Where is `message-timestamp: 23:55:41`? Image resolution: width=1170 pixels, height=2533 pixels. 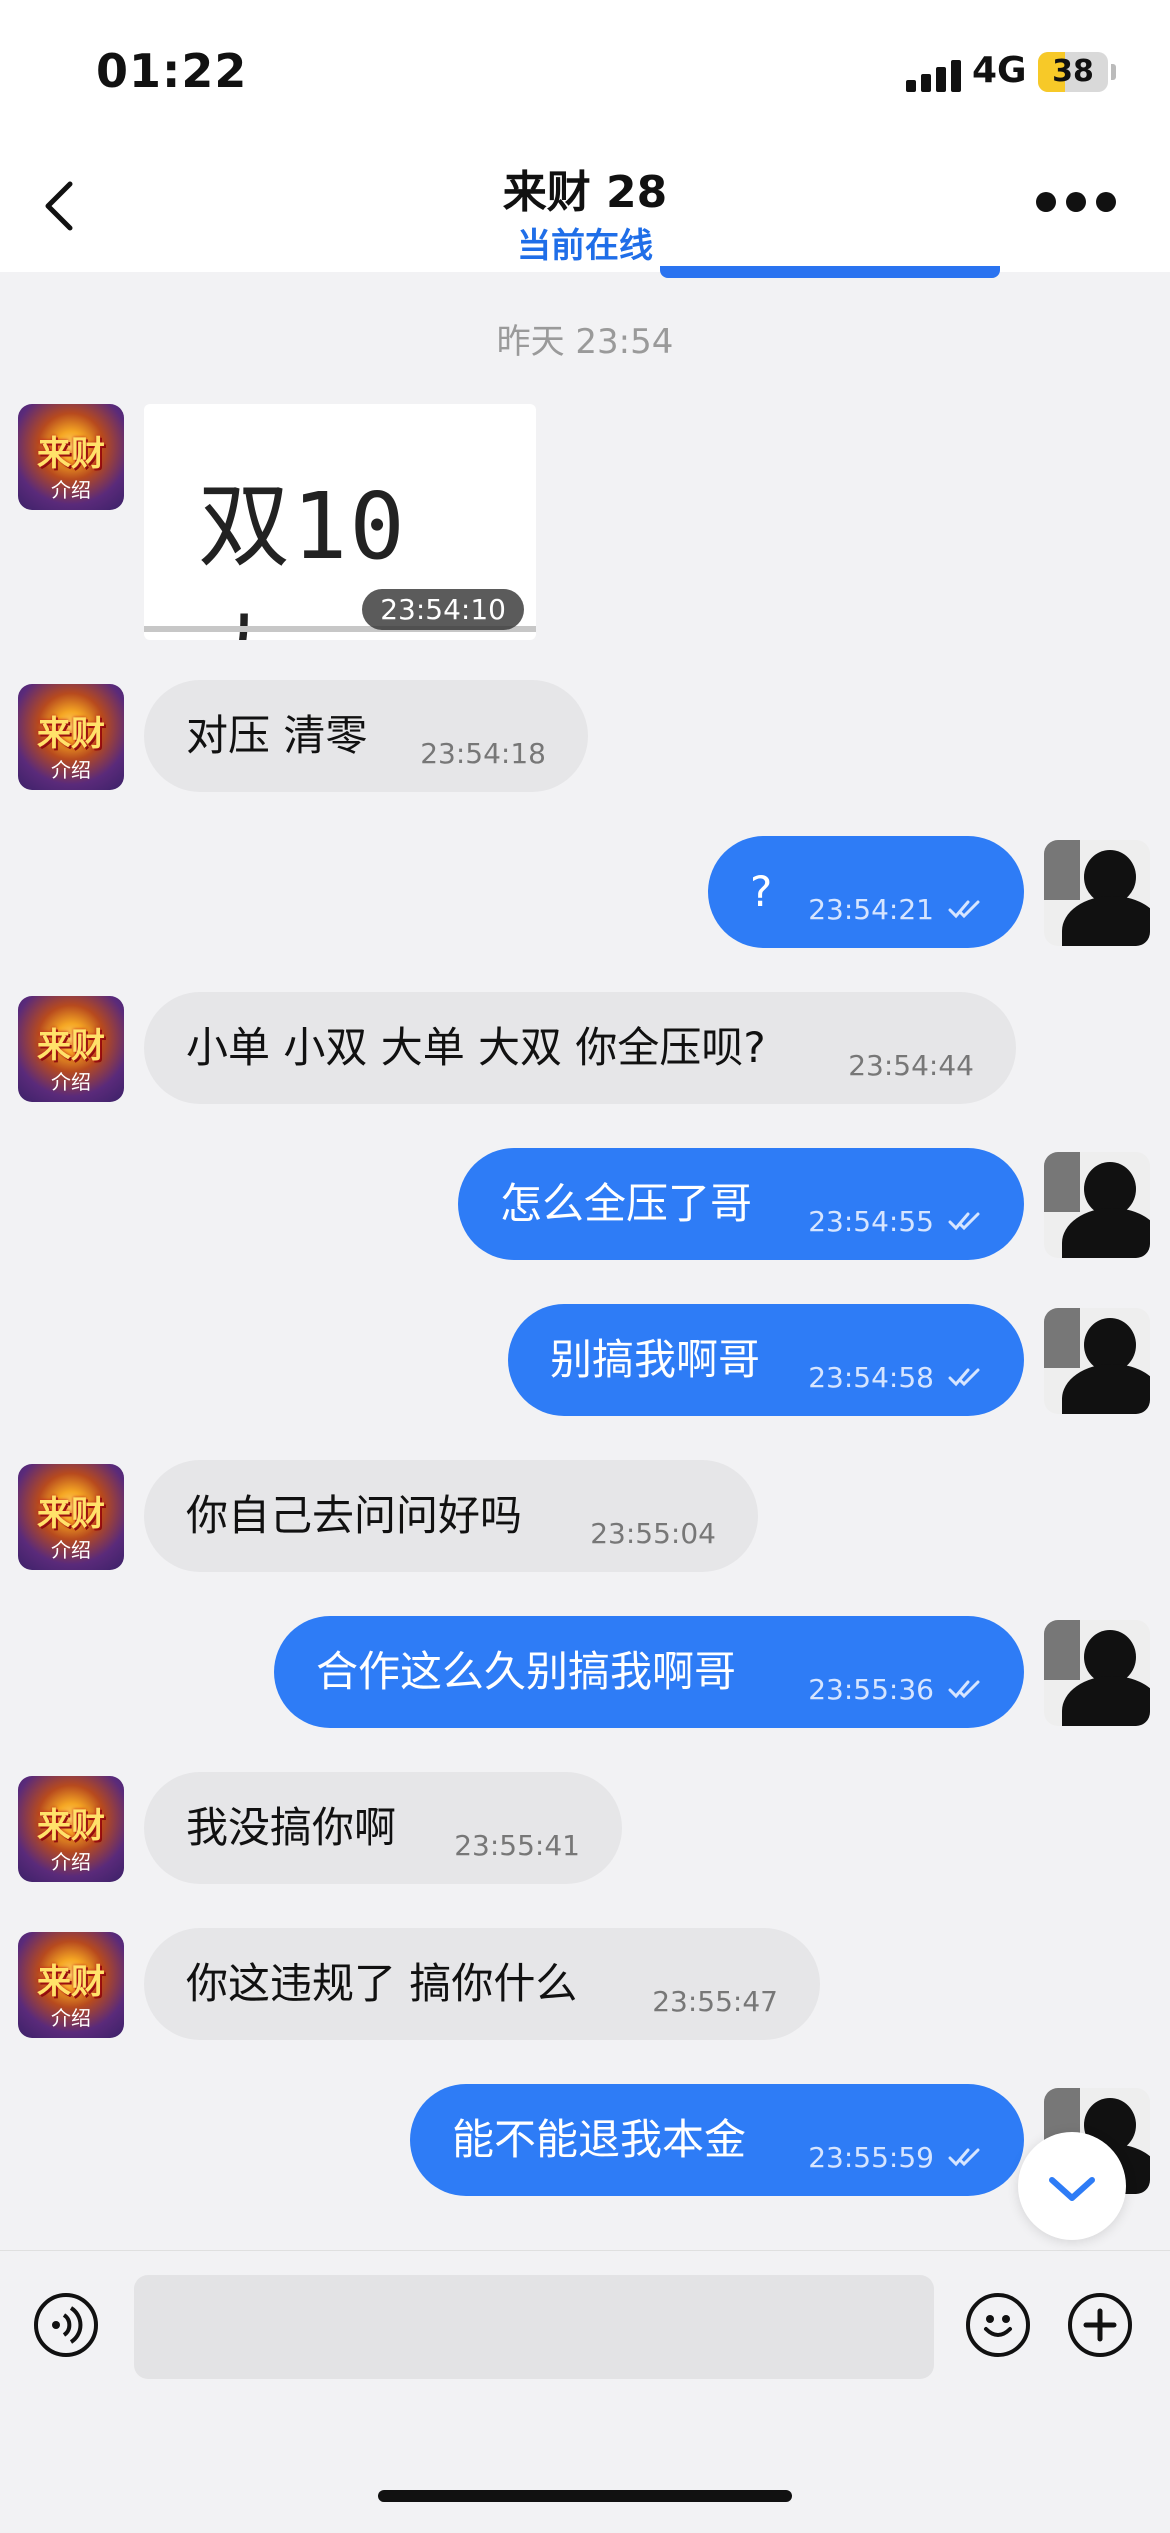 message-timestamp: 23:55:41 is located at coordinates (517, 1845).